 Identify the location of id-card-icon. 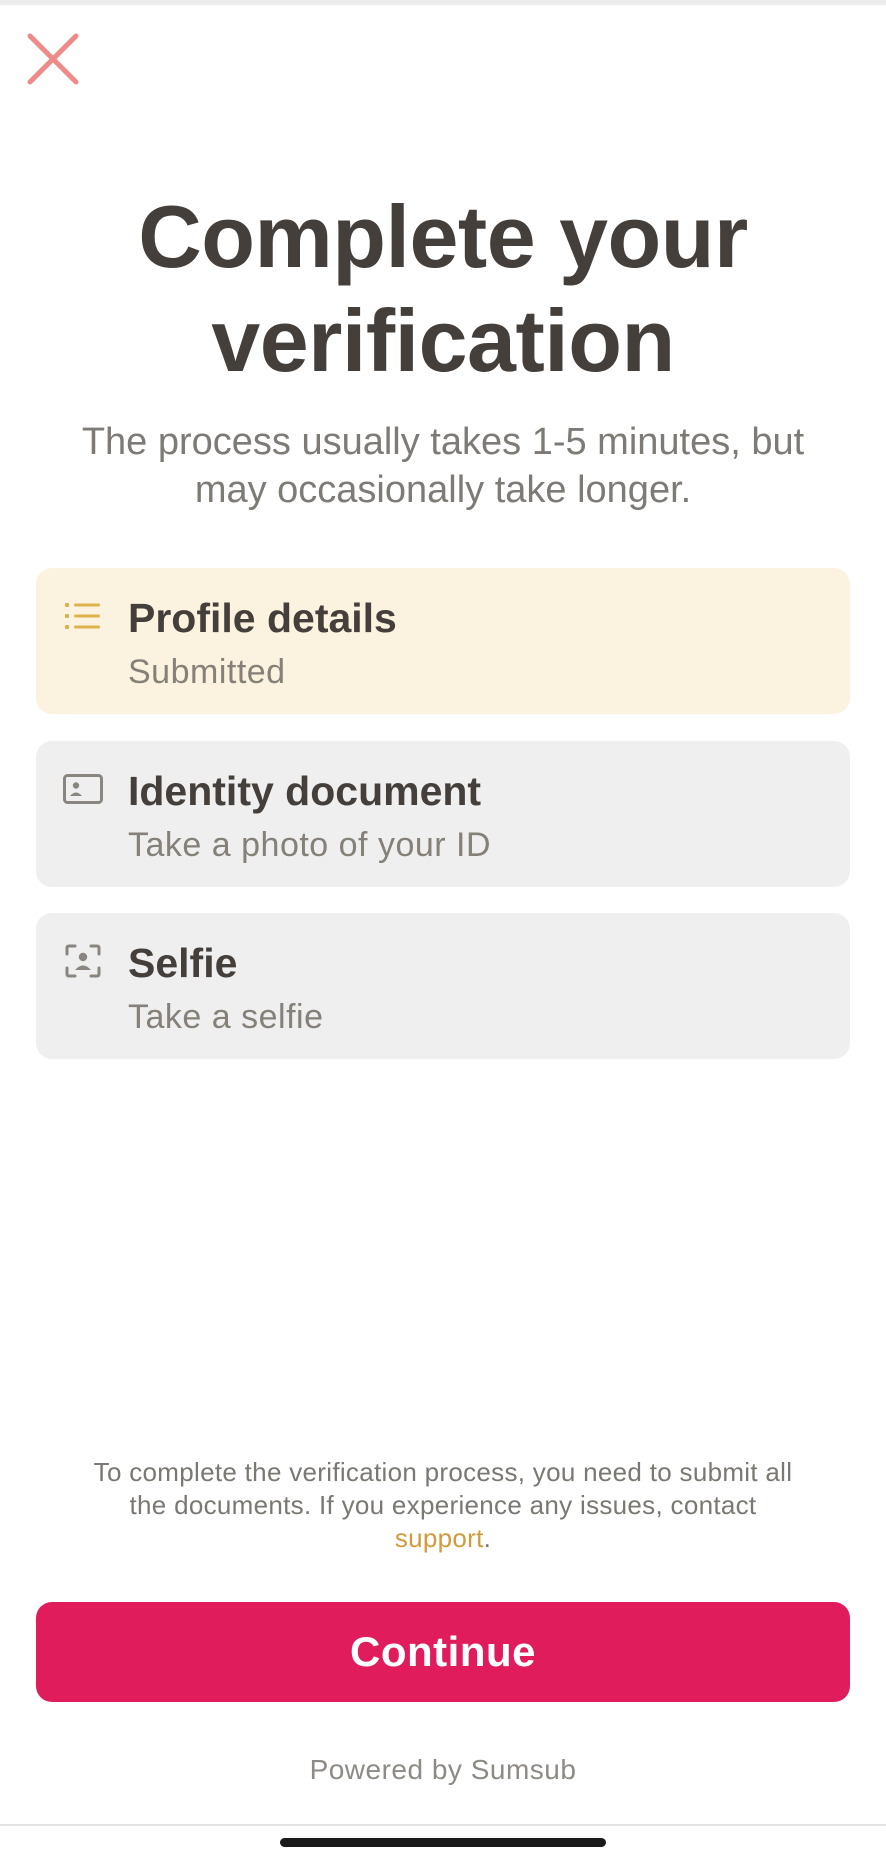
(83, 789).